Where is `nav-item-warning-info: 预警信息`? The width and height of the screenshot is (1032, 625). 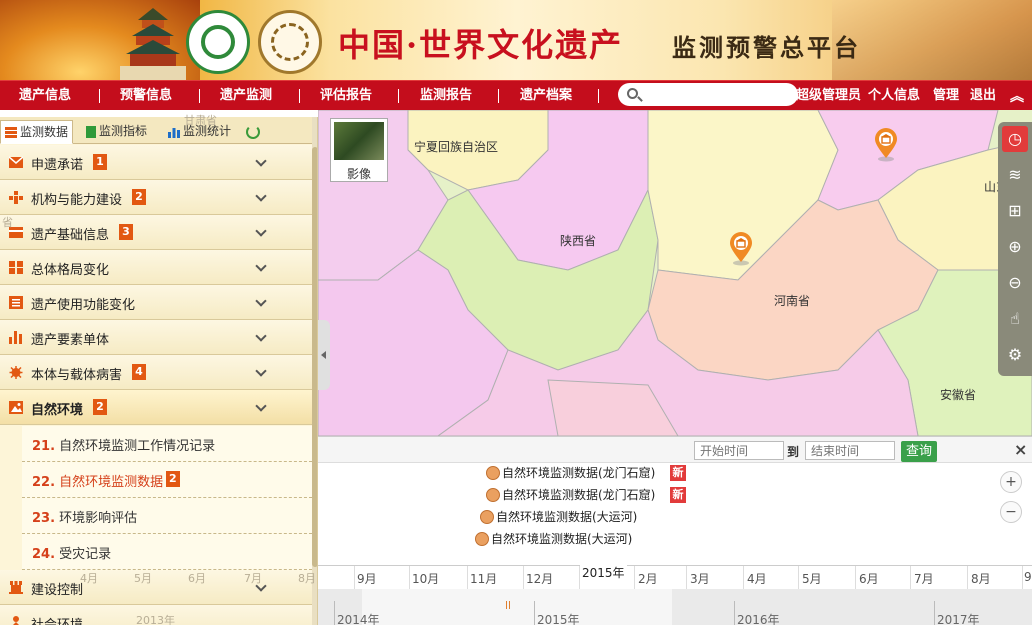 nav-item-warning-info: 预警信息 is located at coordinates (146, 96).